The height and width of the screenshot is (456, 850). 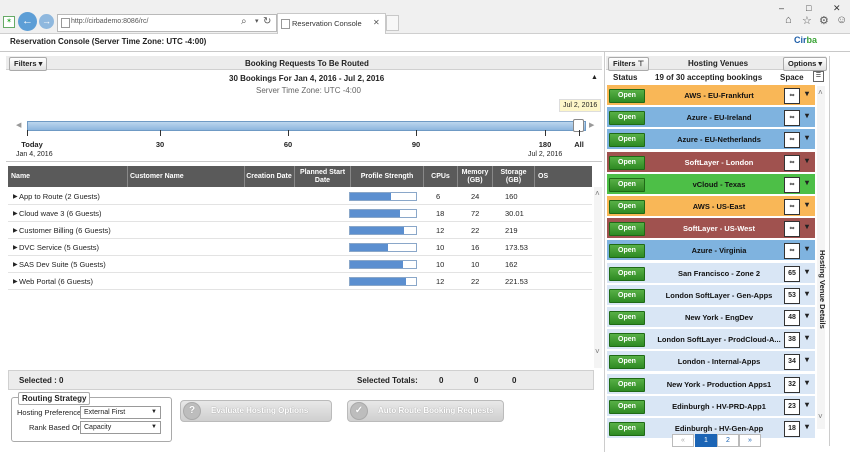 What do you see at coordinates (269, 176) in the screenshot?
I see `column-creation-date: Creation Date` at bounding box center [269, 176].